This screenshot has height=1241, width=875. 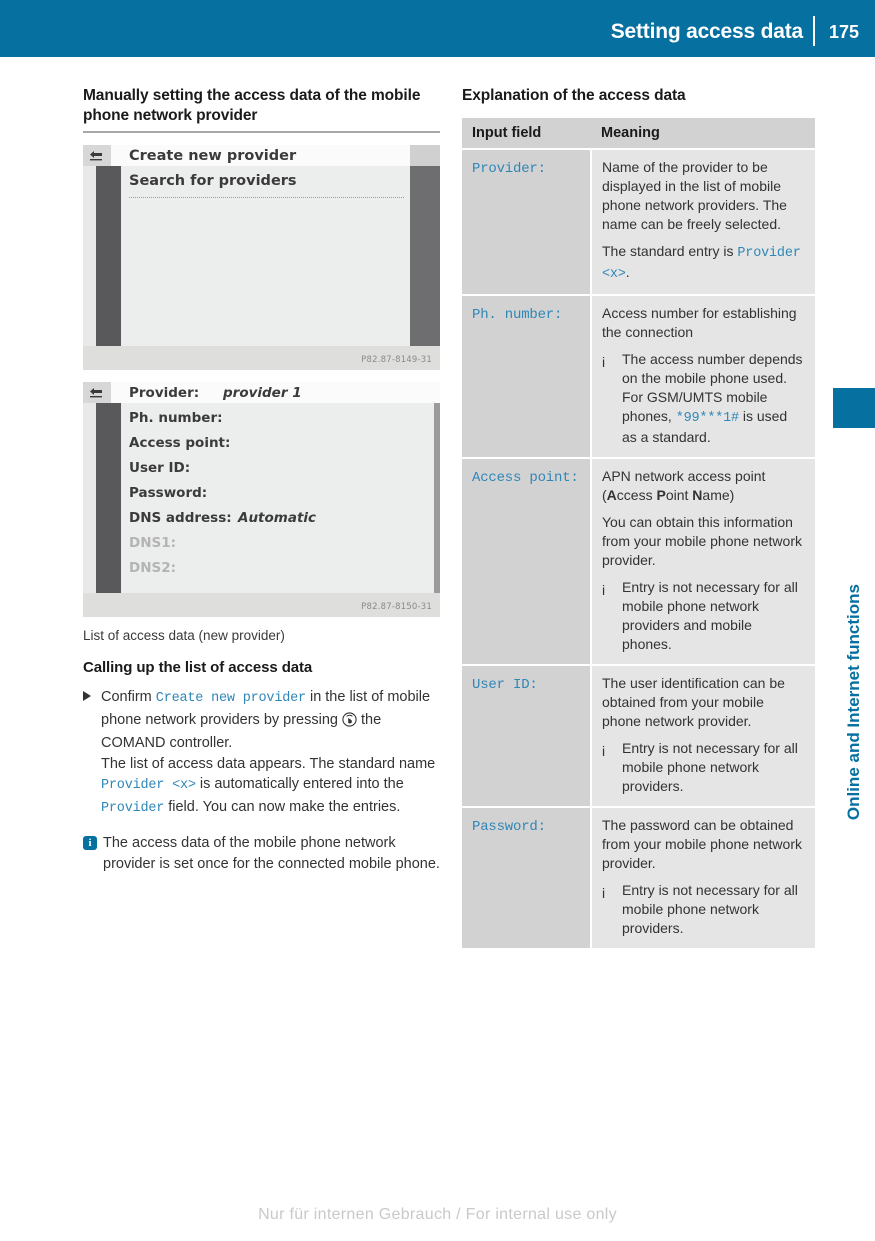 I want to click on field-label-user-id: User ID:, so click(x=159, y=468).